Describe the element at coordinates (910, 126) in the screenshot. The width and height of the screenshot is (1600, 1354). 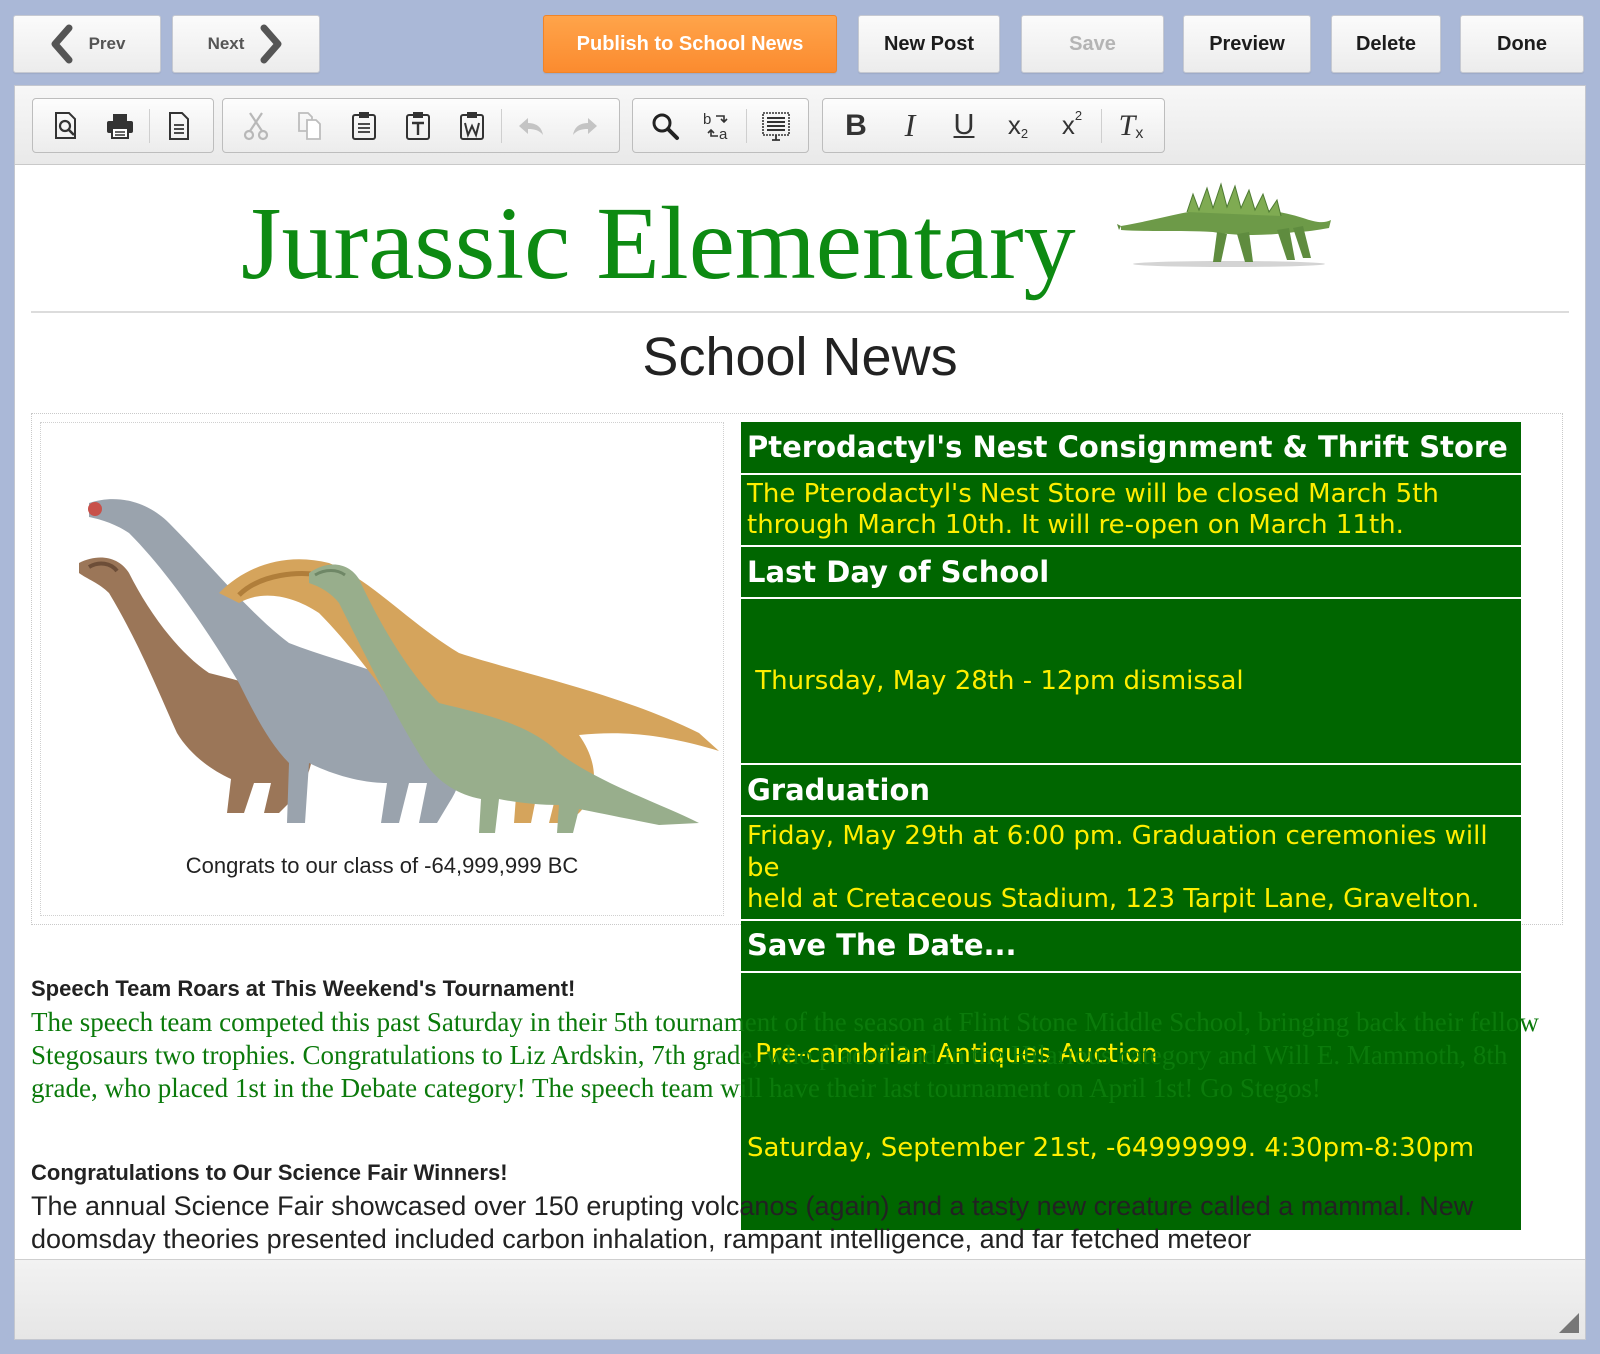
I see `italic-icon: I` at that location.